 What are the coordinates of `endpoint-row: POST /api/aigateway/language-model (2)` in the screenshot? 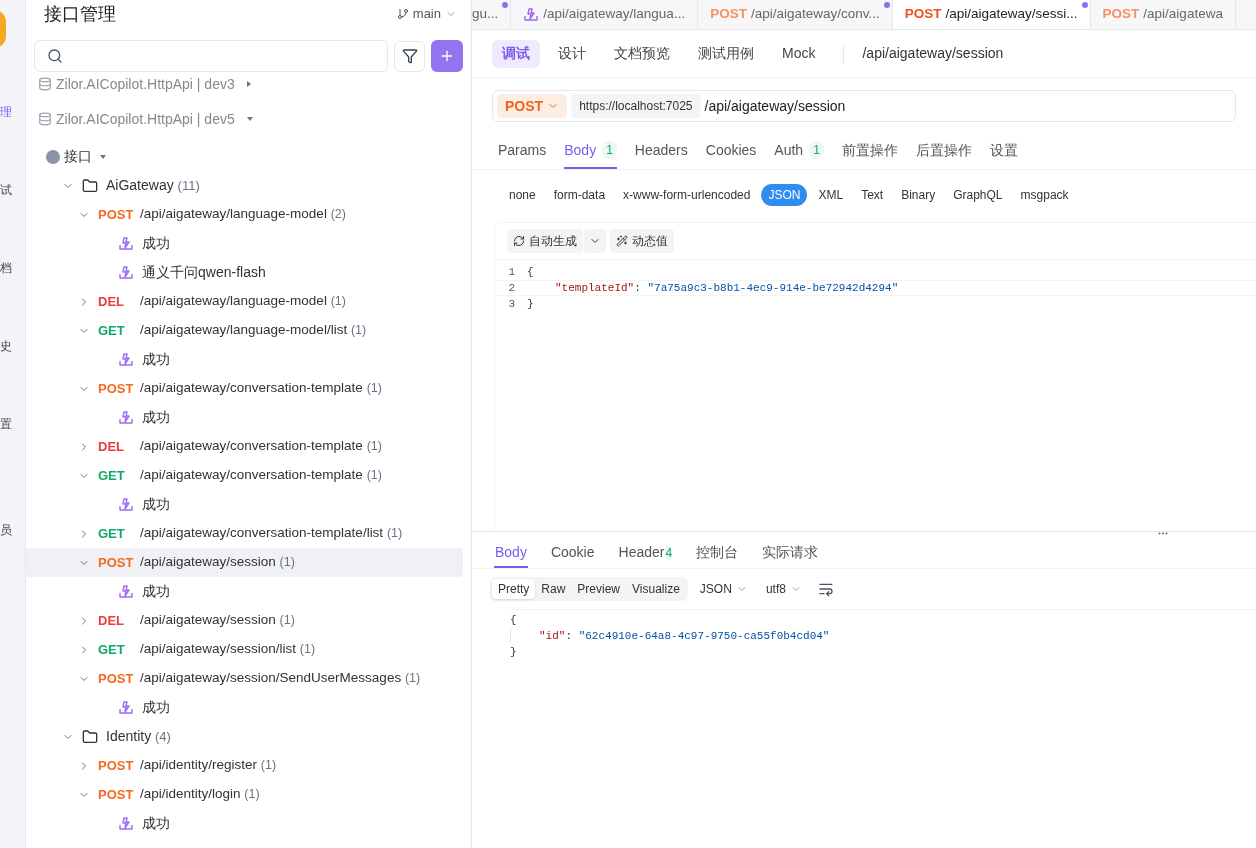 It's located at (244, 214).